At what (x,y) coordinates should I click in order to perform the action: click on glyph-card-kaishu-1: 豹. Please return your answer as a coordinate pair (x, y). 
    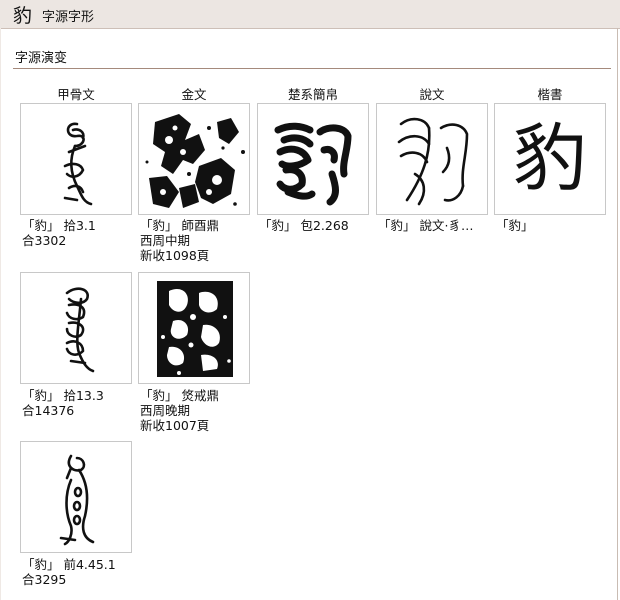
    Looking at the image, I should click on (550, 159).